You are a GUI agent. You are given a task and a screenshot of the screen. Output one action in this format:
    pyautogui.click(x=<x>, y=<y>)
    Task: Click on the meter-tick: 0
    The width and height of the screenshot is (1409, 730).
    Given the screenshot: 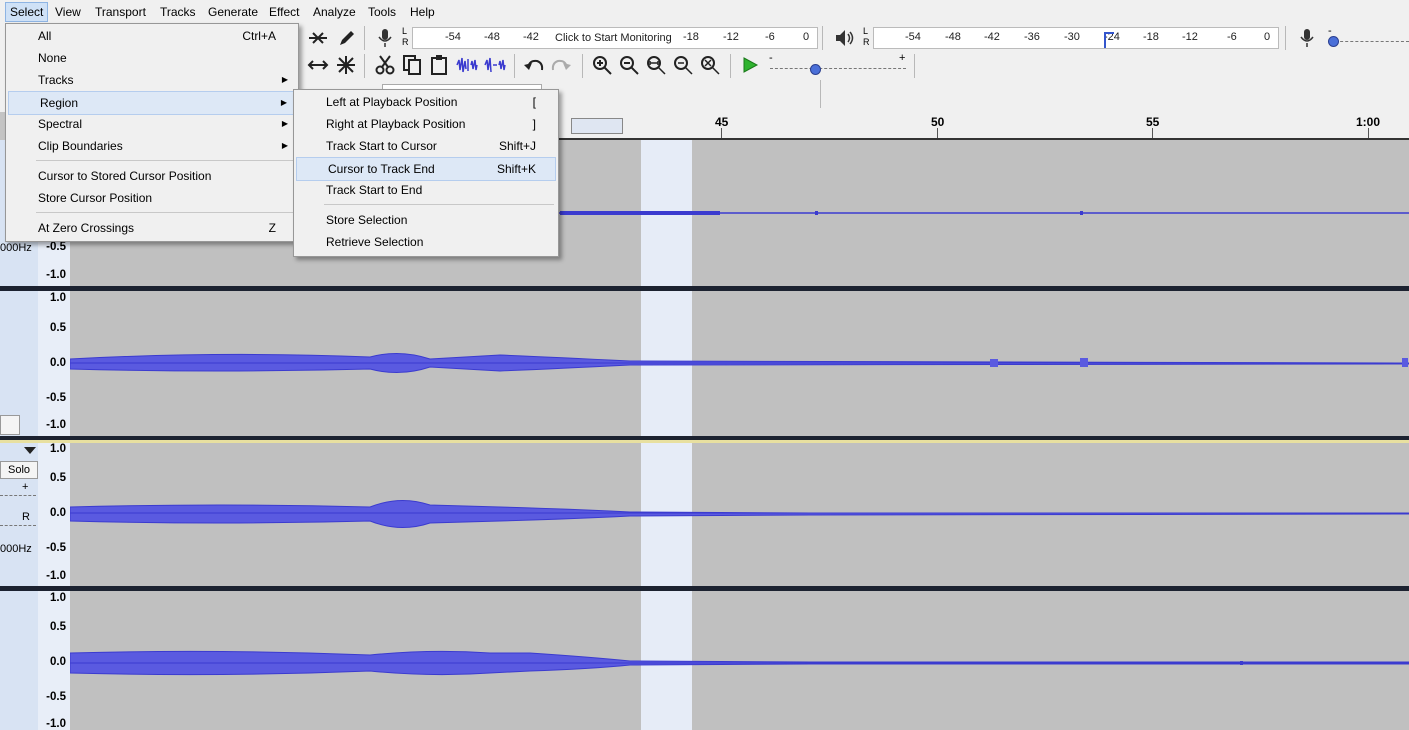 What is the action you would take?
    pyautogui.click(x=1267, y=37)
    